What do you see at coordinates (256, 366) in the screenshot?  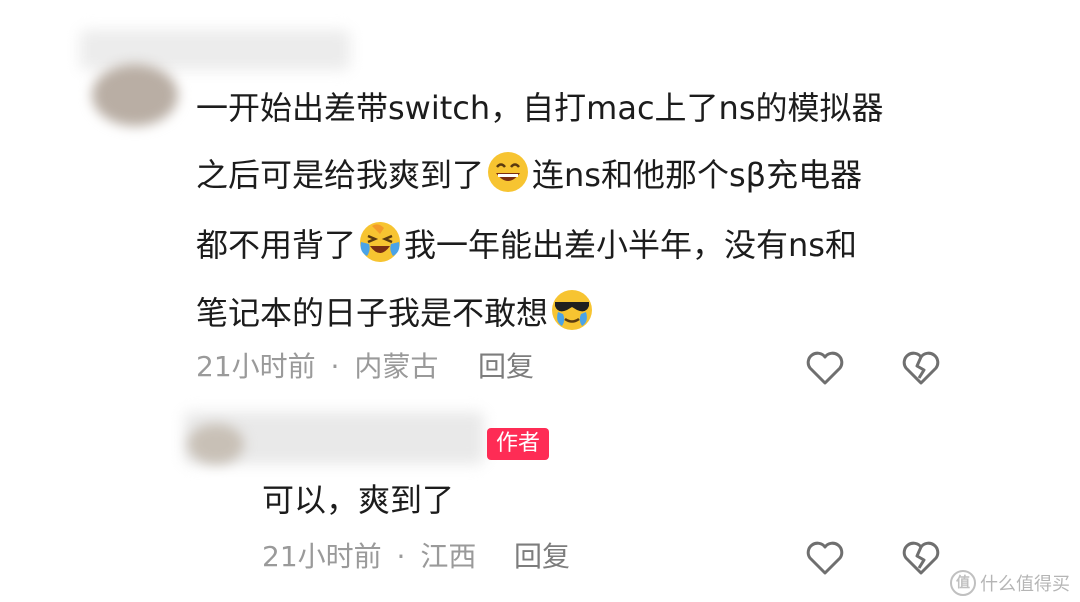 I see `comment-time: 21小时前` at bounding box center [256, 366].